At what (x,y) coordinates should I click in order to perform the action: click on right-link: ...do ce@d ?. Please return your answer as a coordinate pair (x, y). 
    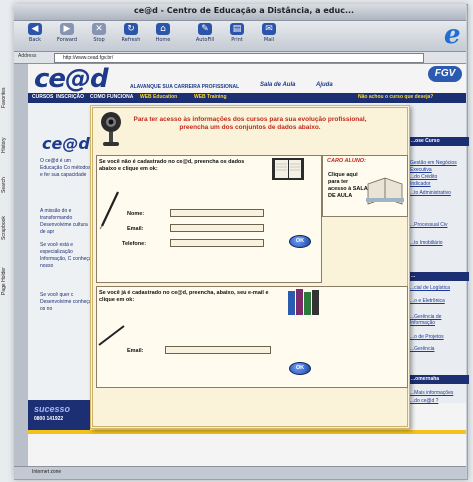
    Looking at the image, I should click on (437, 401).